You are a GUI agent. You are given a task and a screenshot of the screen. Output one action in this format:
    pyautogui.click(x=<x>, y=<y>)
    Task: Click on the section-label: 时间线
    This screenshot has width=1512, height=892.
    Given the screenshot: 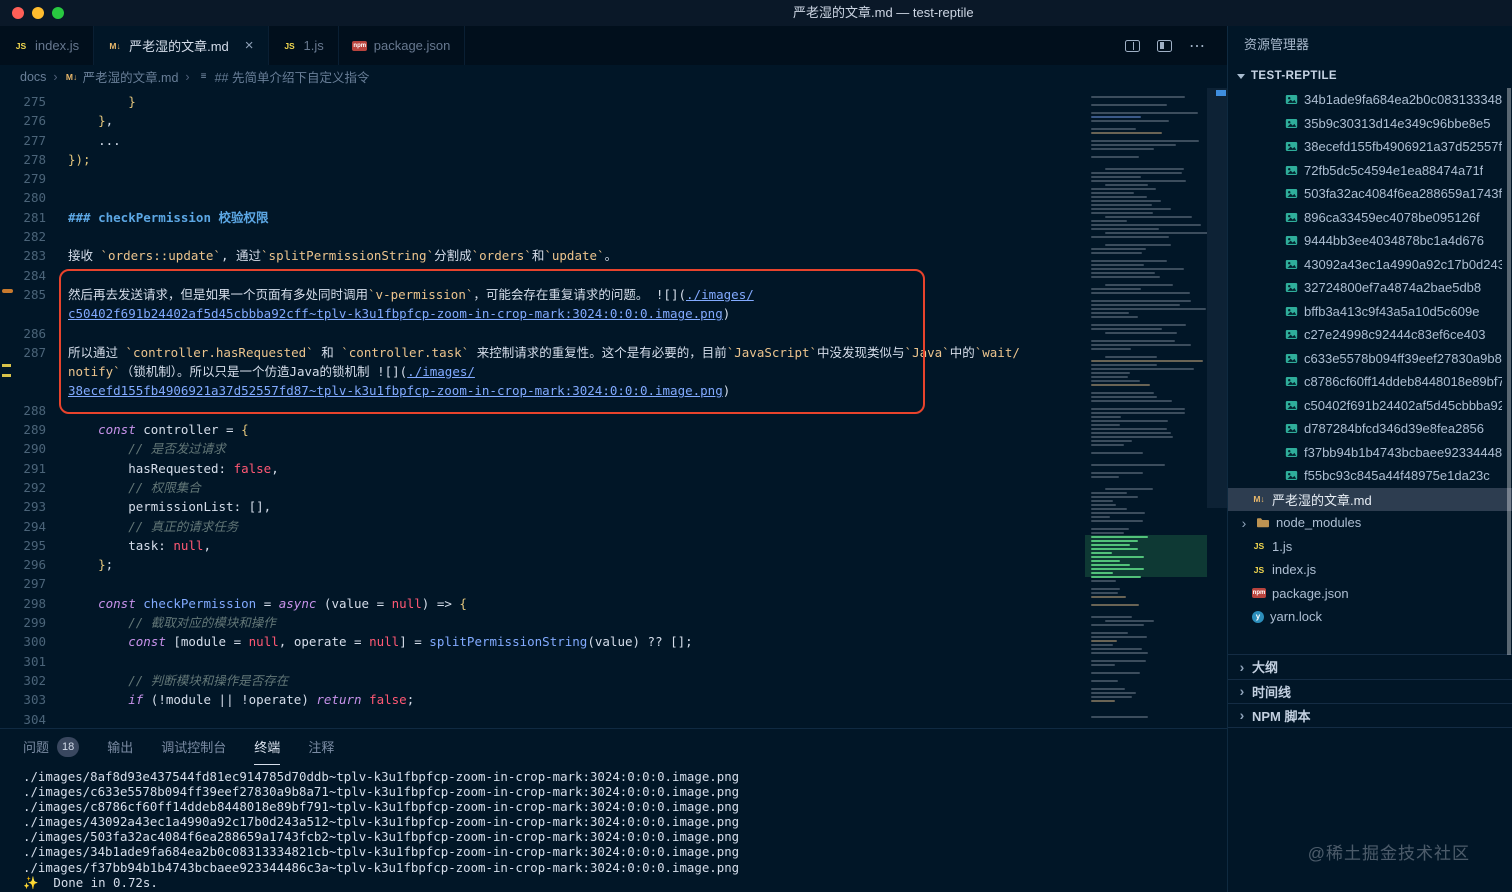 What is the action you would take?
    pyautogui.click(x=1272, y=692)
    